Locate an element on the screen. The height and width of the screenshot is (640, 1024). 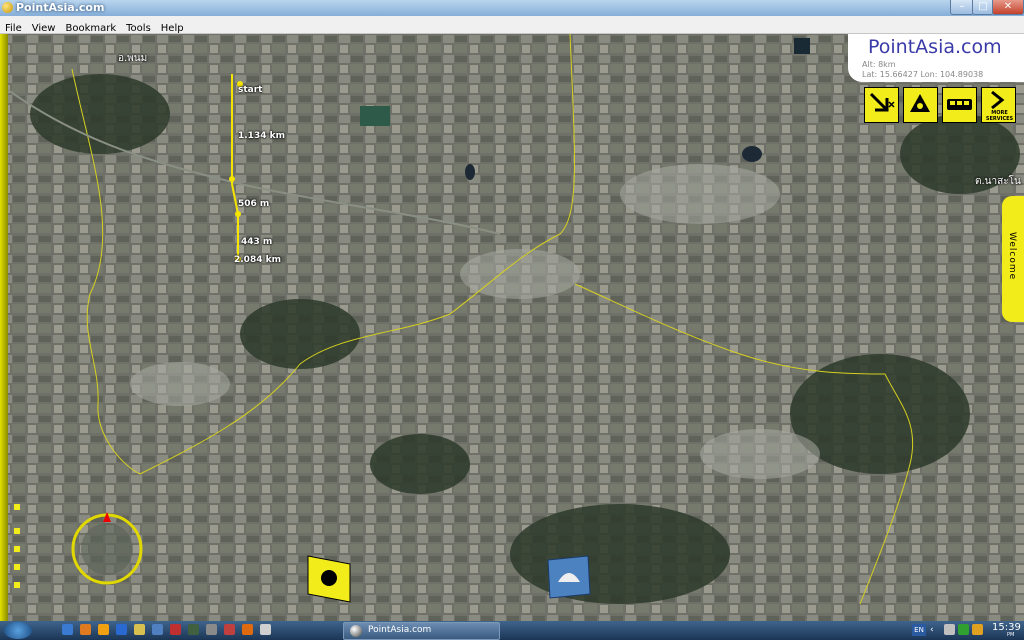
start-button is located at coordinates (18, 630).